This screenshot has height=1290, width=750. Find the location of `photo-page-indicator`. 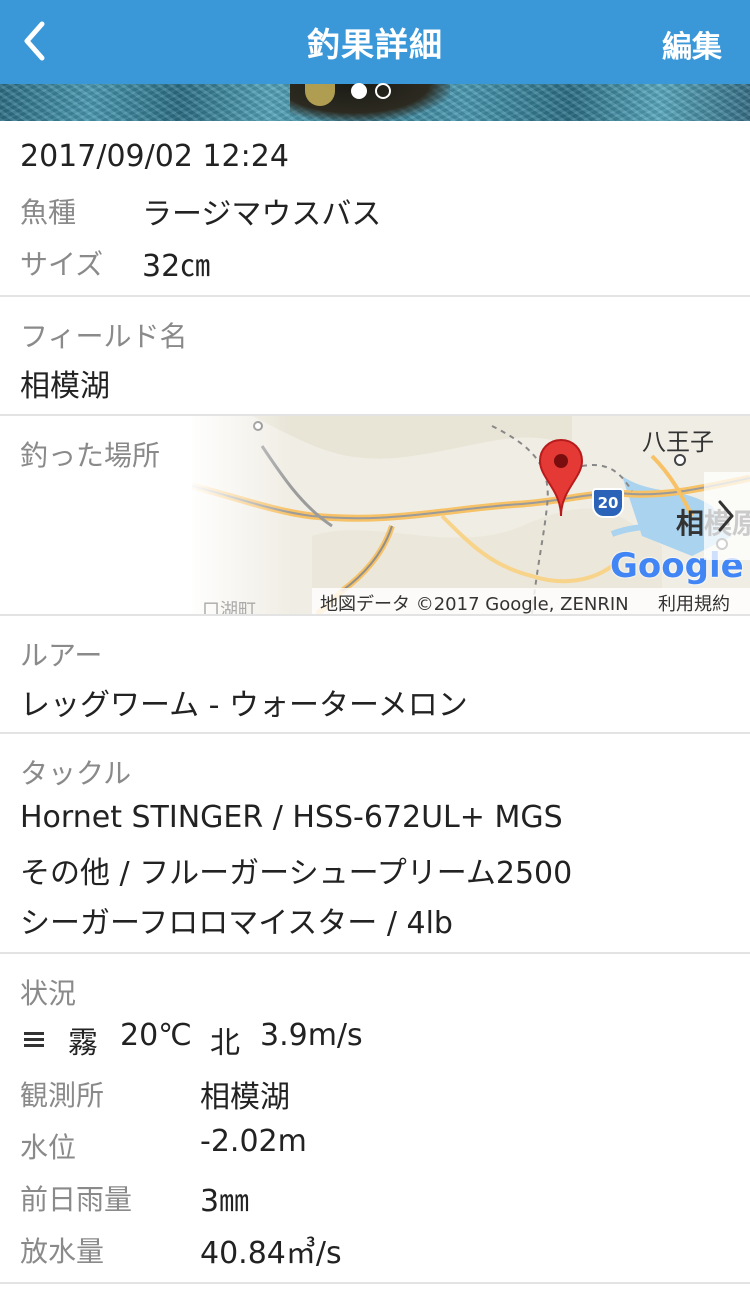

photo-page-indicator is located at coordinates (375, 93).